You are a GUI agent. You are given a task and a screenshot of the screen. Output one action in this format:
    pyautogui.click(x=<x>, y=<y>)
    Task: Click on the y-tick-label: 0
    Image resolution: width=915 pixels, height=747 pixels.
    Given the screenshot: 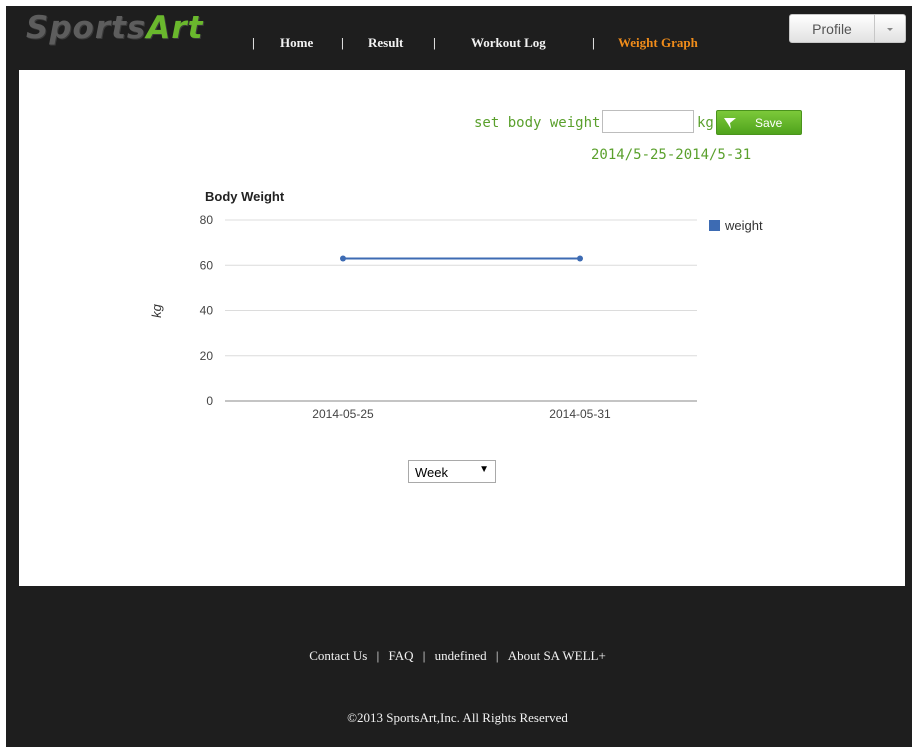 What is the action you would take?
    pyautogui.click(x=209, y=401)
    